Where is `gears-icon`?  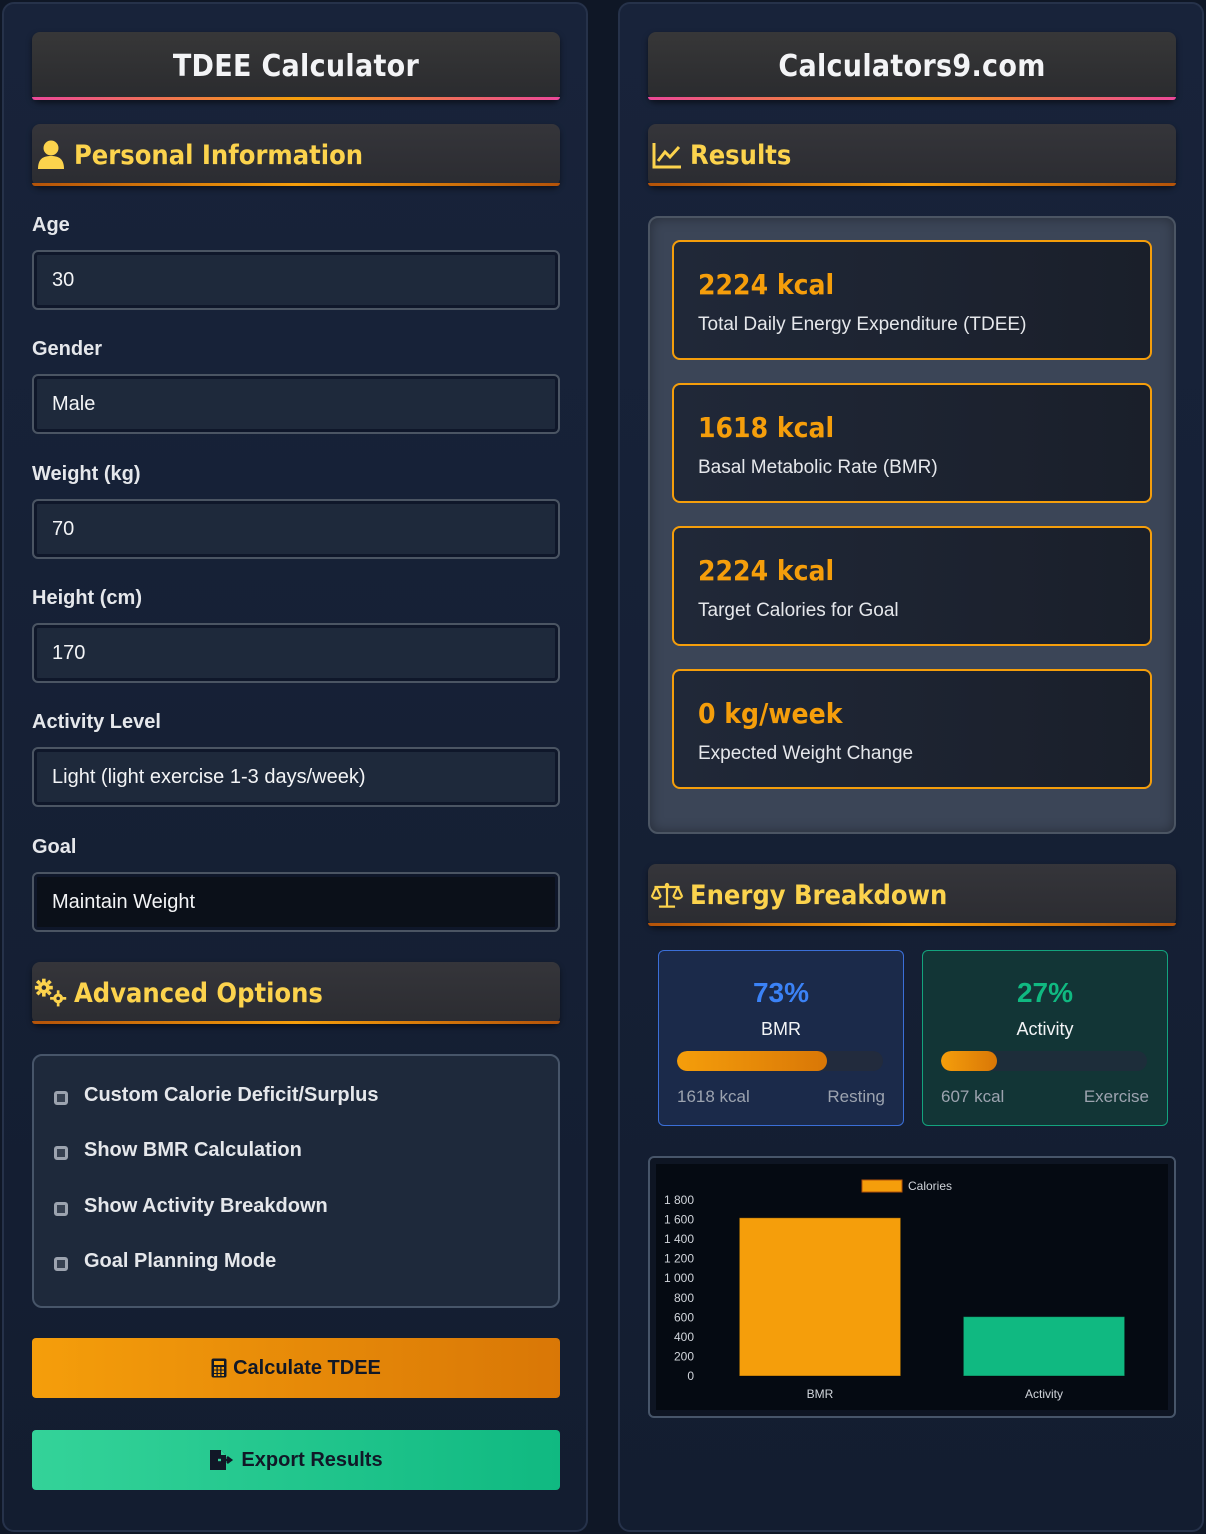
gears-icon is located at coordinates (51, 993).